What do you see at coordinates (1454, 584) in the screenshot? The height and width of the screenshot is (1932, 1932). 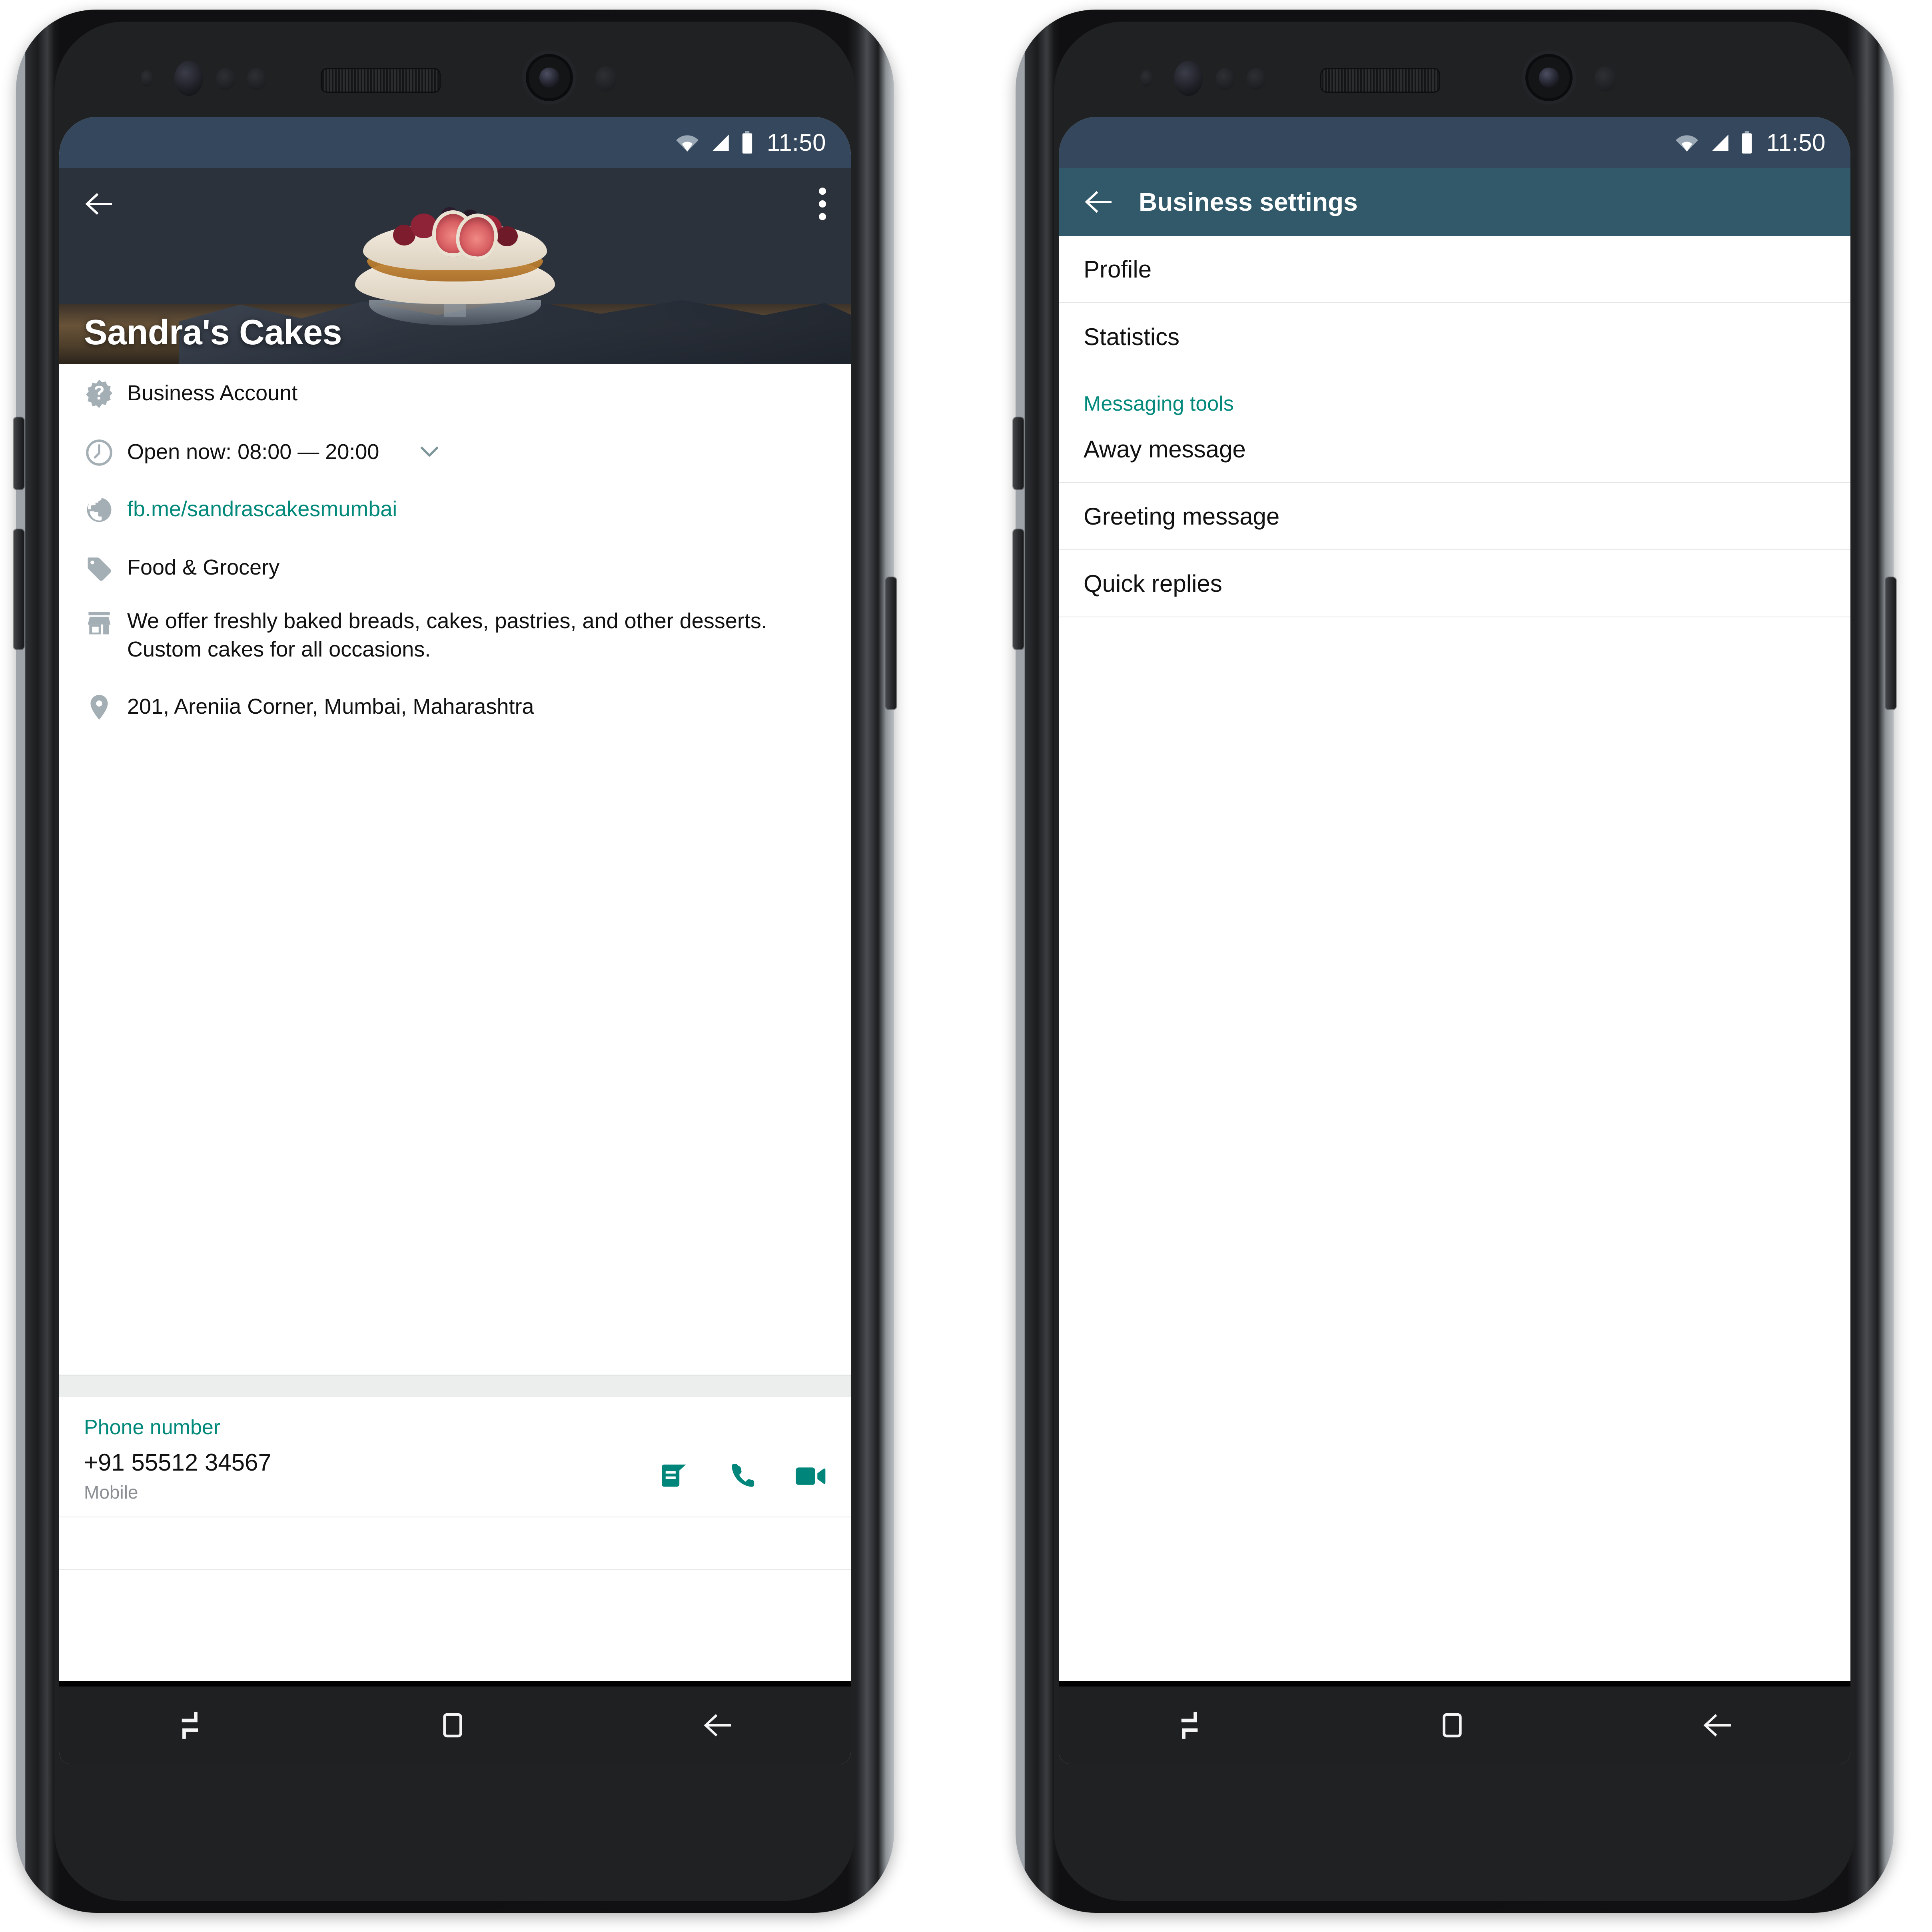 I see `settings-item-quick-replies: Quick replies` at bounding box center [1454, 584].